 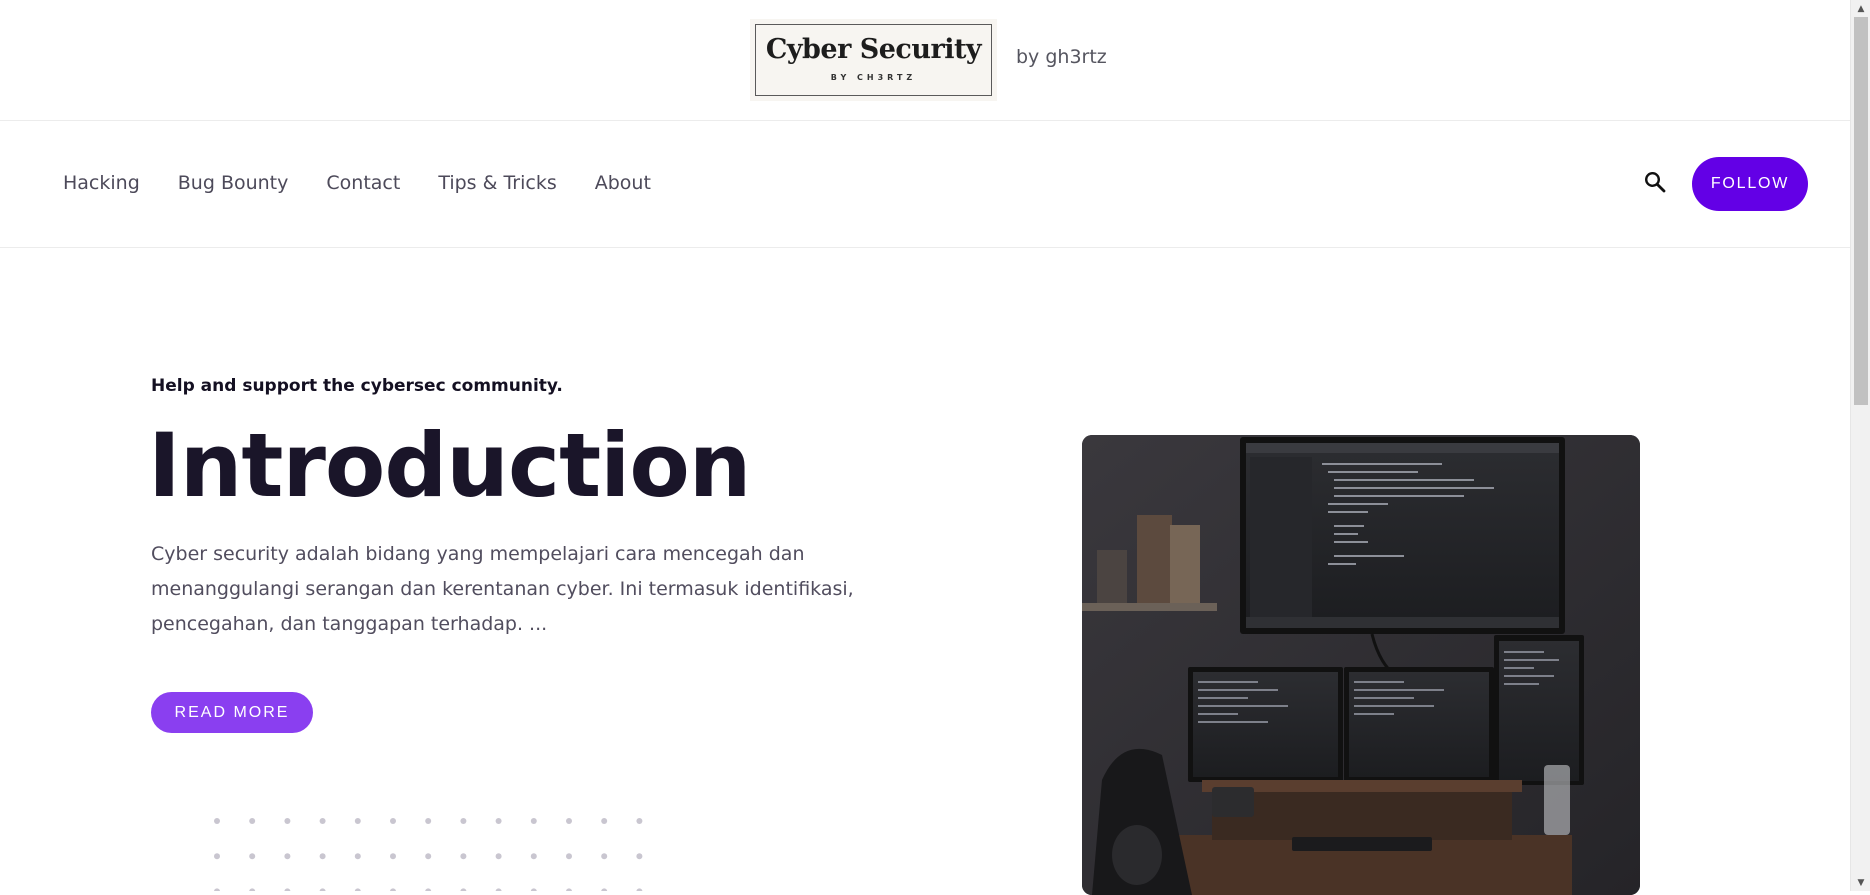 I want to click on site-header: Cyber Security BY CH3RTZ by gh3rtz, so click(x=925, y=60).